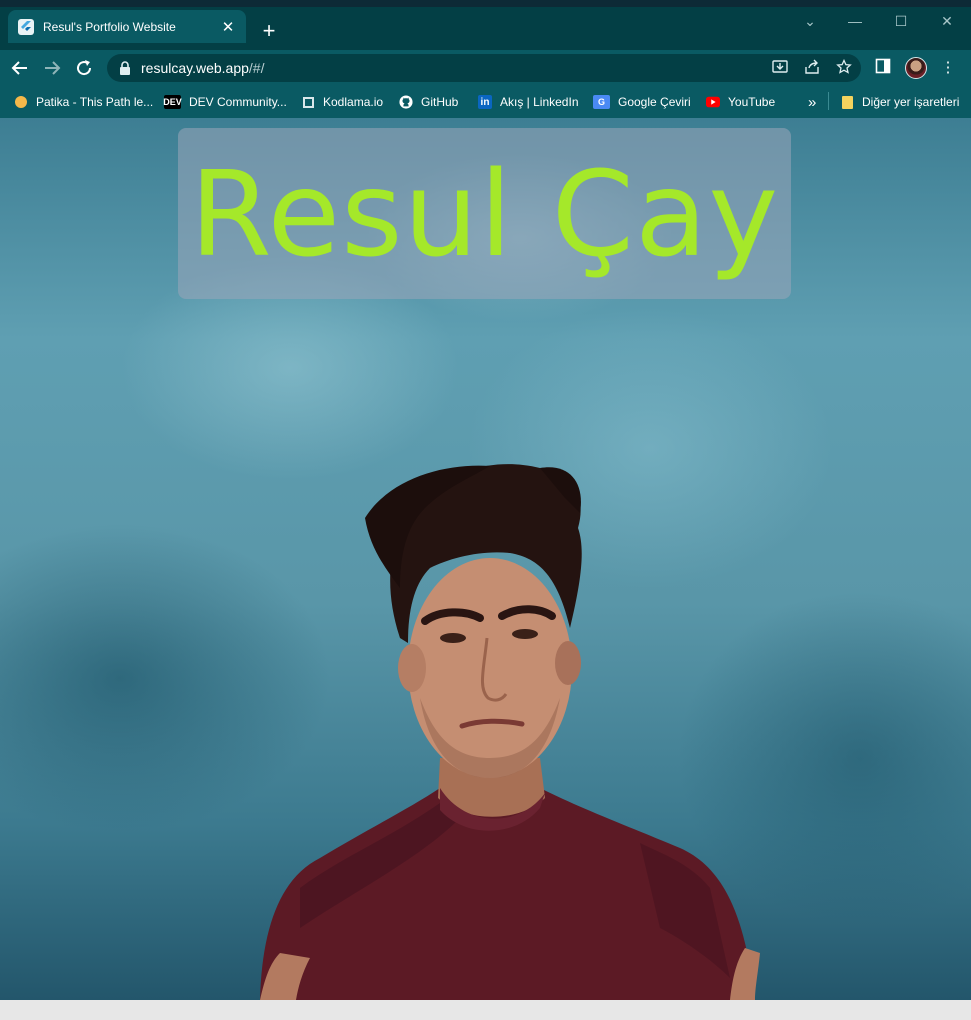 This screenshot has height=1020, width=971. Describe the element at coordinates (780, 68) in the screenshot. I see `install-app-icon` at that location.